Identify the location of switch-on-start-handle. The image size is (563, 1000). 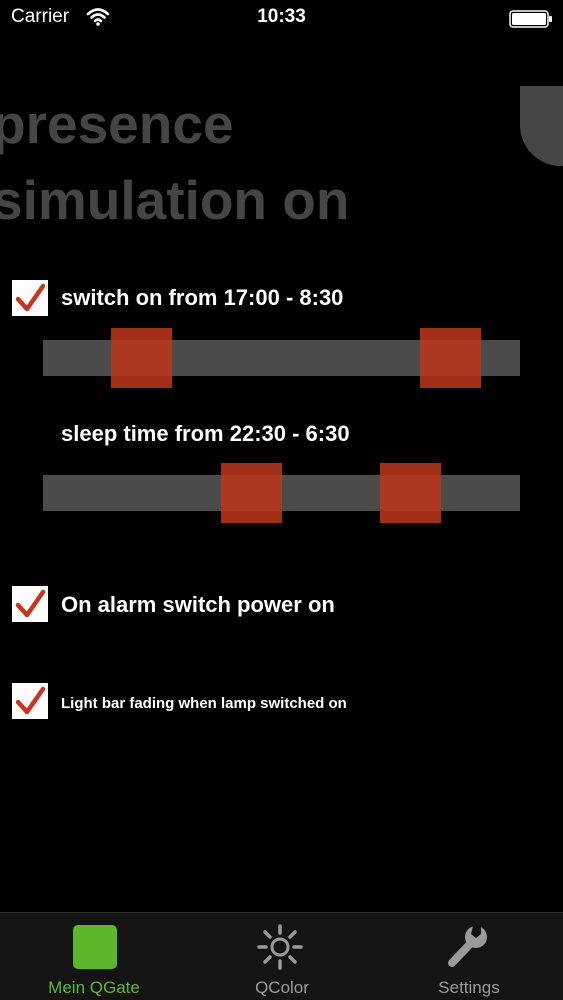
(141, 358).